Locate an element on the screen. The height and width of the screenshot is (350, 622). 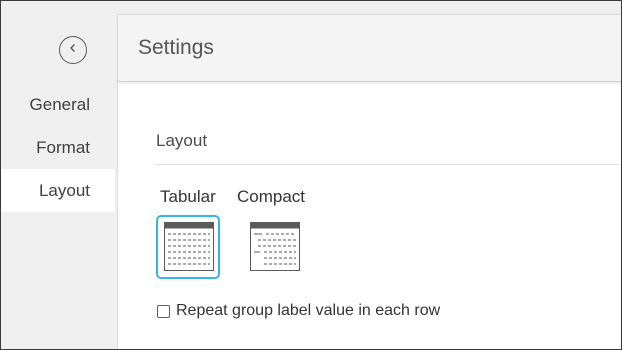
chevron-left-icon is located at coordinates (73, 50).